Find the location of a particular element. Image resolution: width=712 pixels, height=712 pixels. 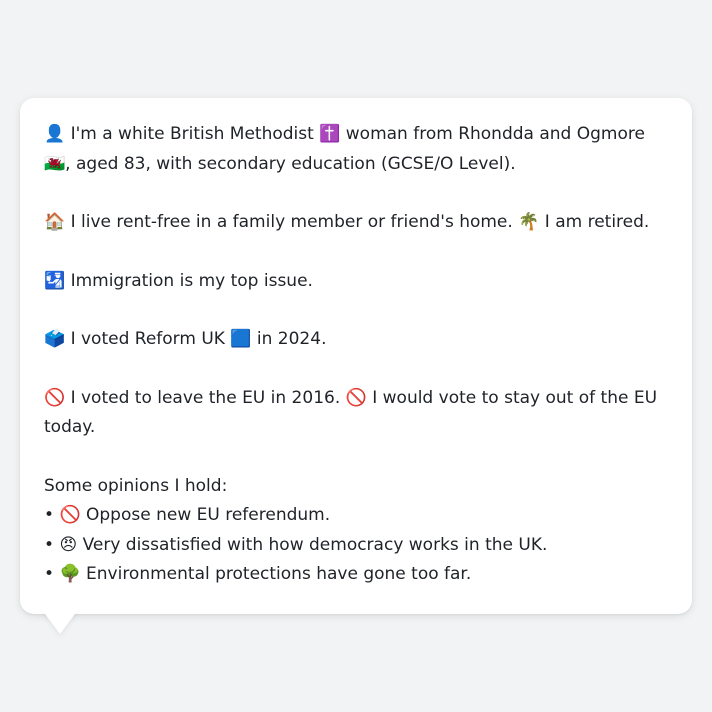

passport-control-icon: 🛂 is located at coordinates (55, 280).